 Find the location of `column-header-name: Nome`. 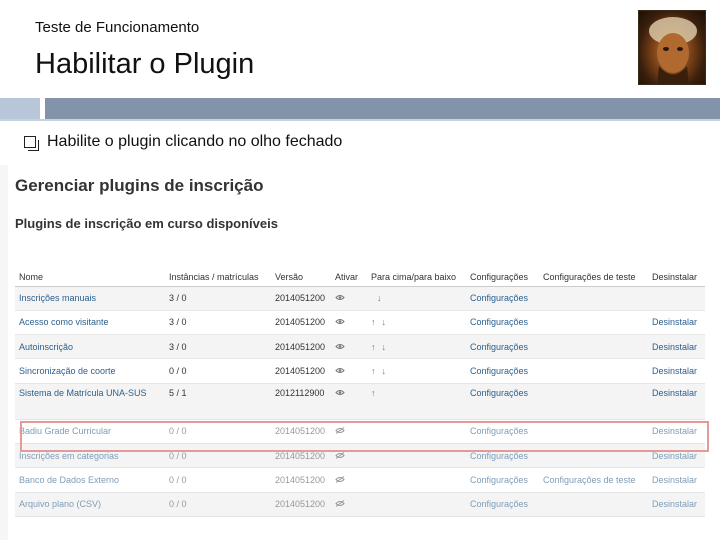

column-header-name: Nome is located at coordinates (90, 271).